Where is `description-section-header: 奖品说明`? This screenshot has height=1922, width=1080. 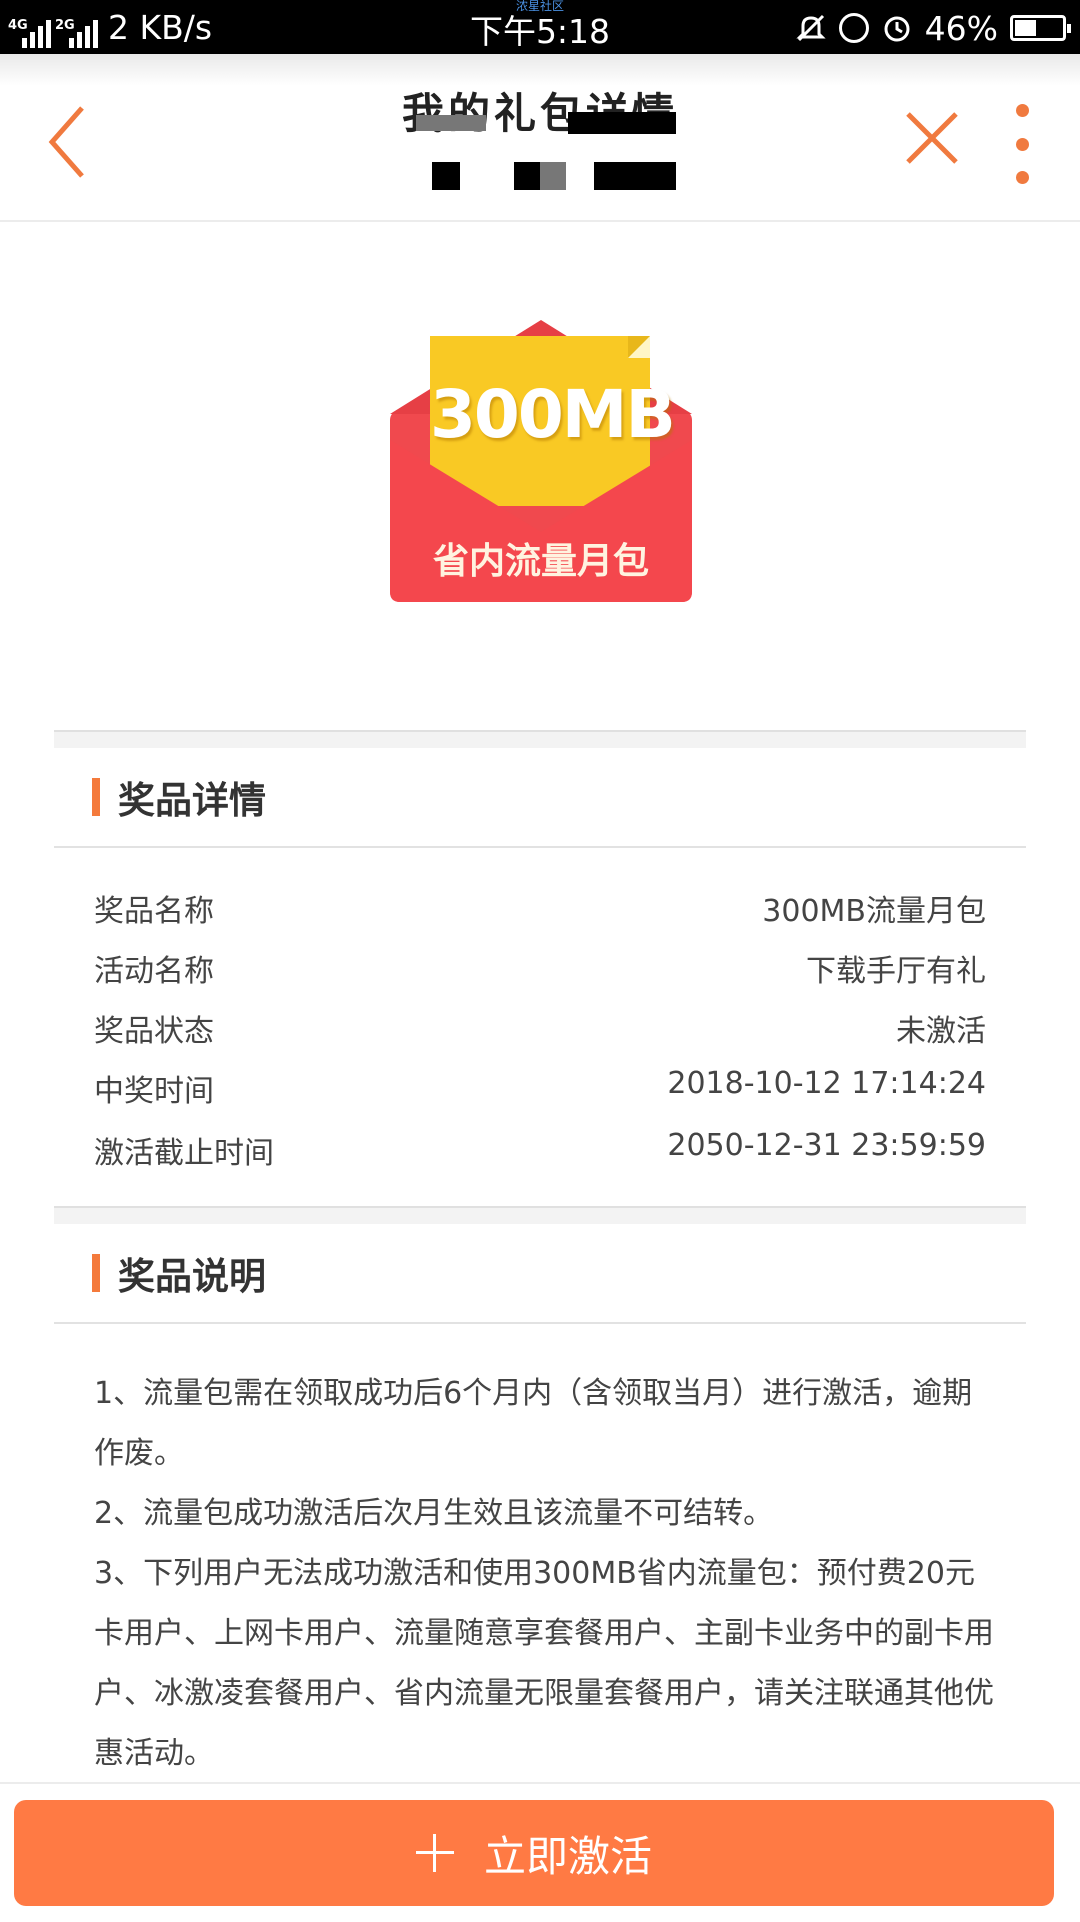
description-section-header: 奖品说明 is located at coordinates (540, 1273).